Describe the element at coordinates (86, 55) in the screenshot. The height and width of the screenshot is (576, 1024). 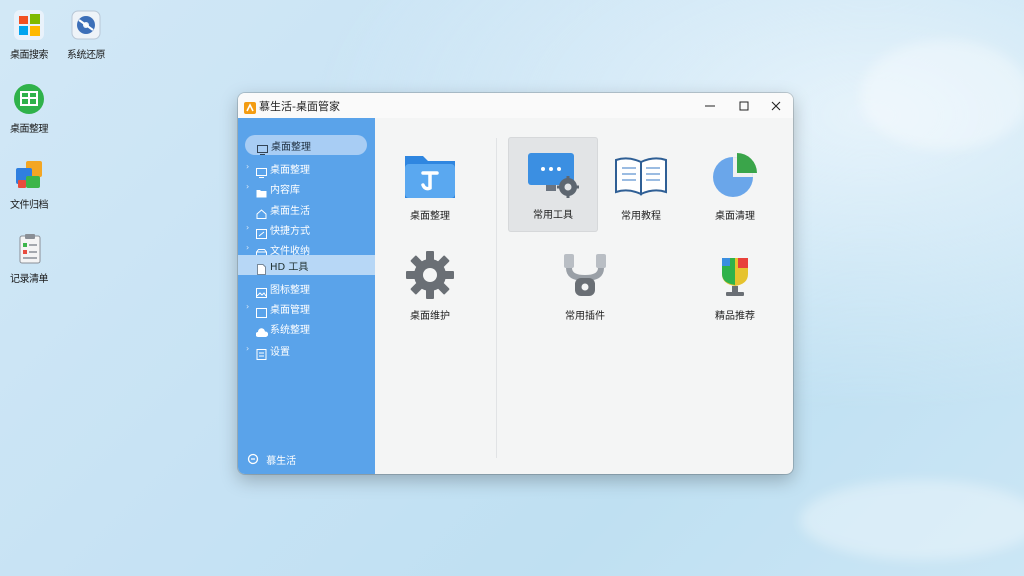
I see `desktop-icon-label: 系统还原` at that location.